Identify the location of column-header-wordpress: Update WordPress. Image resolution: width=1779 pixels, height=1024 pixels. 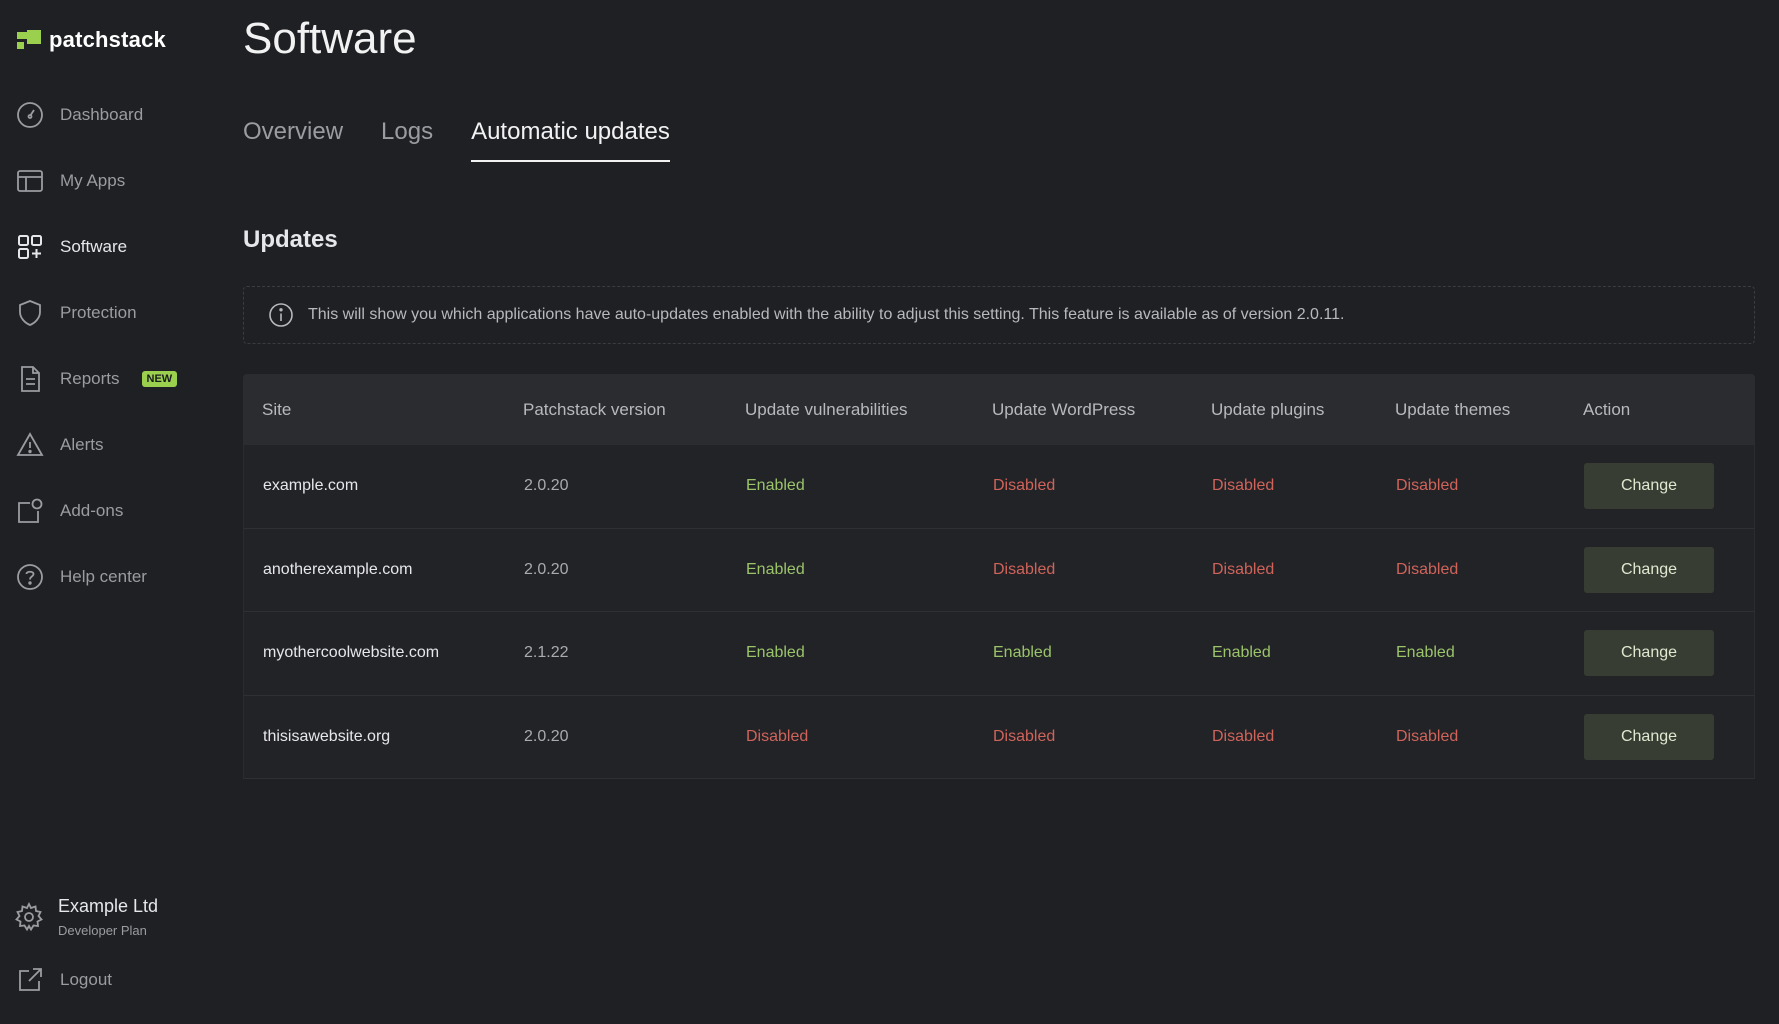
(1064, 409).